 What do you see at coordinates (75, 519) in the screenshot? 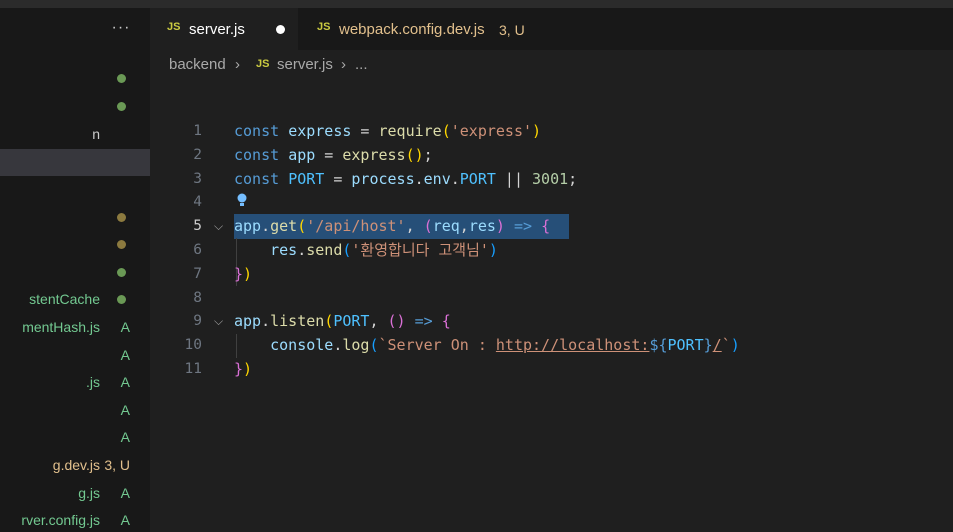
I see `tree-item: rver.config.js A` at bounding box center [75, 519].